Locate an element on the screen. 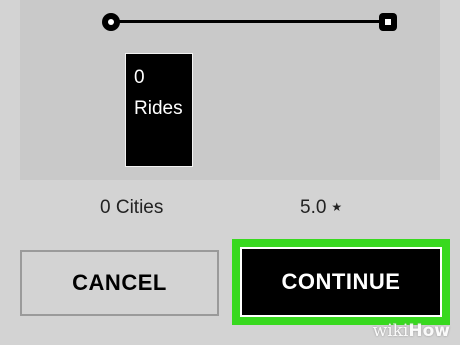 The image size is (460, 345). route-start-dot-icon is located at coordinates (111, 22).